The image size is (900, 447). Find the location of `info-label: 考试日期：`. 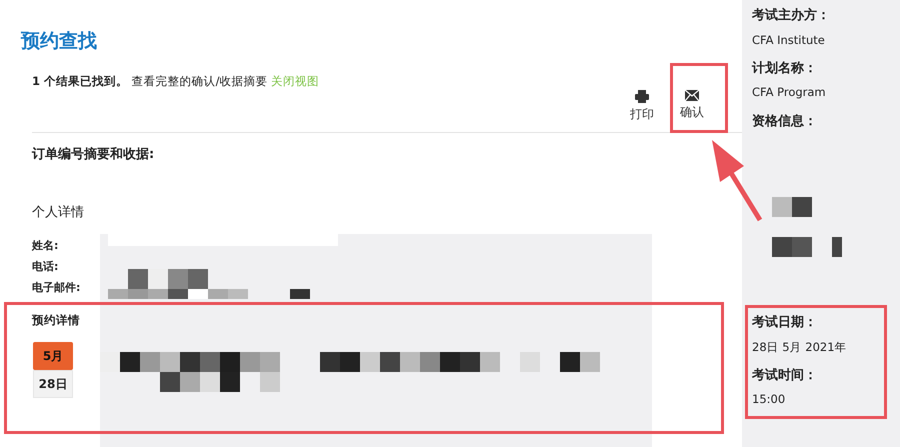

info-label: 考试日期： is located at coordinates (785, 323).